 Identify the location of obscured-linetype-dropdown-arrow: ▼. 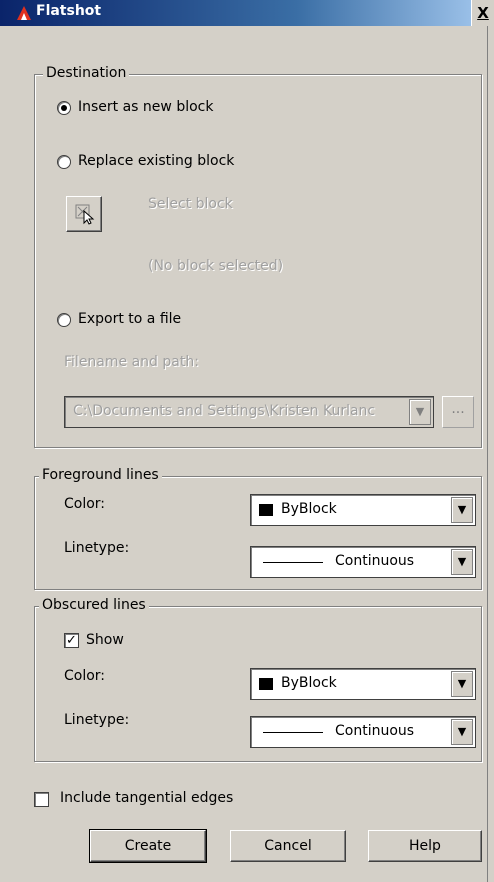
(462, 732).